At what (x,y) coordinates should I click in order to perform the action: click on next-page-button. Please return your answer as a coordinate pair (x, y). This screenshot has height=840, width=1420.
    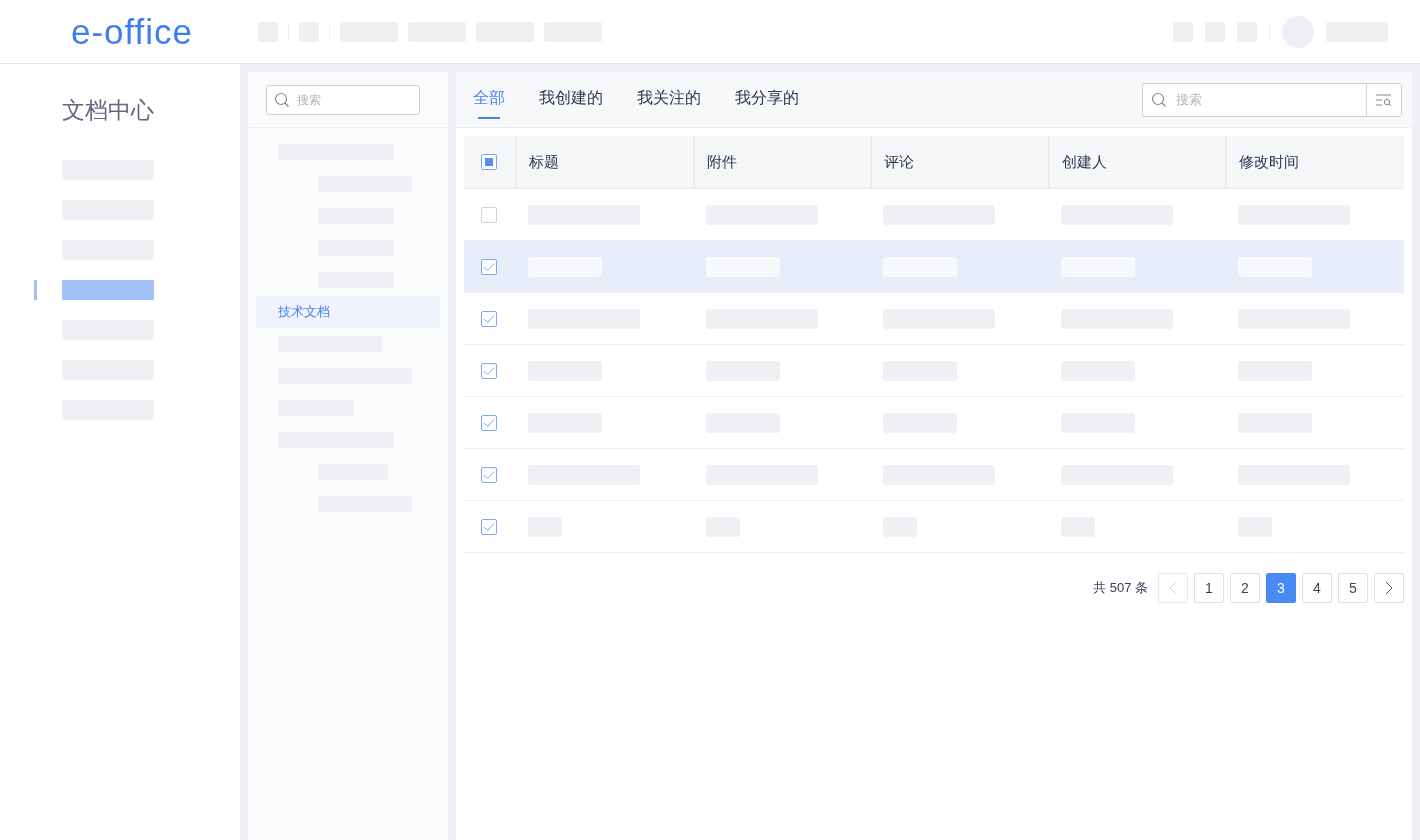
    Looking at the image, I should click on (1389, 588).